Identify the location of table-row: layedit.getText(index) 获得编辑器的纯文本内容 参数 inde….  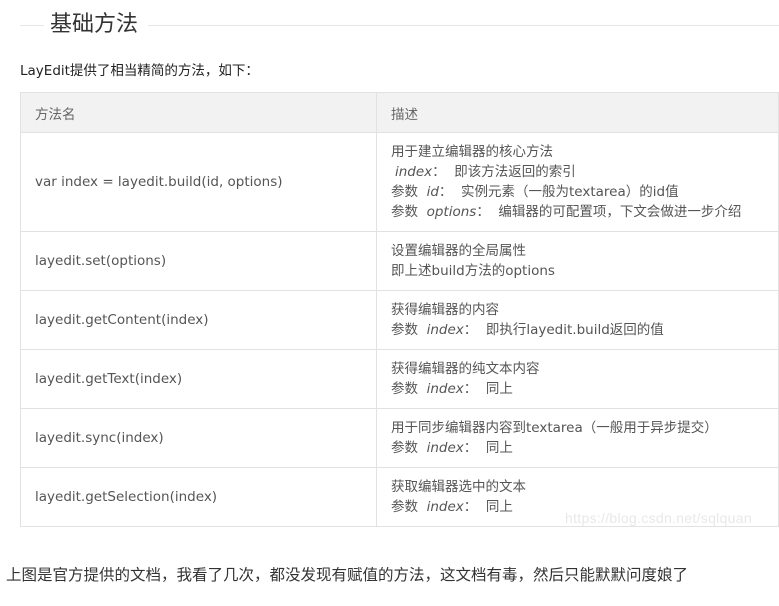
(399, 379).